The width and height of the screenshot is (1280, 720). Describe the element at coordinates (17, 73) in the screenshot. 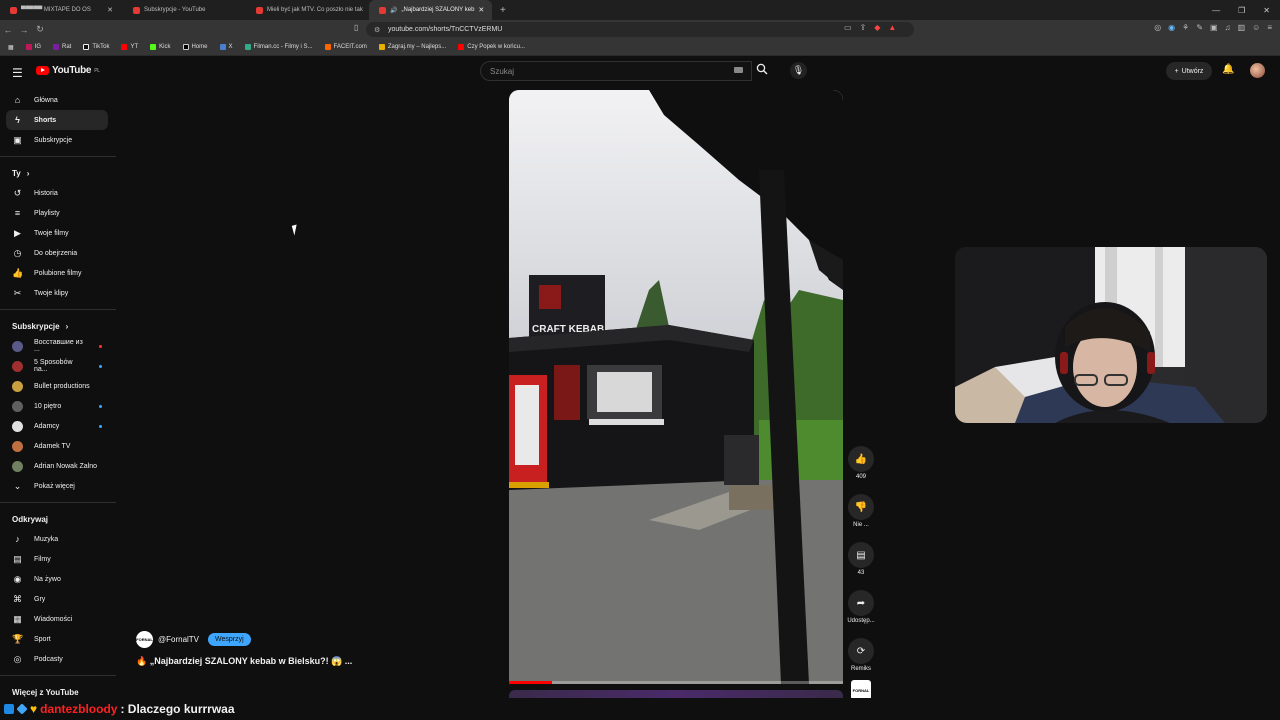

I see `hamburger-menu-icon: ☰` at that location.